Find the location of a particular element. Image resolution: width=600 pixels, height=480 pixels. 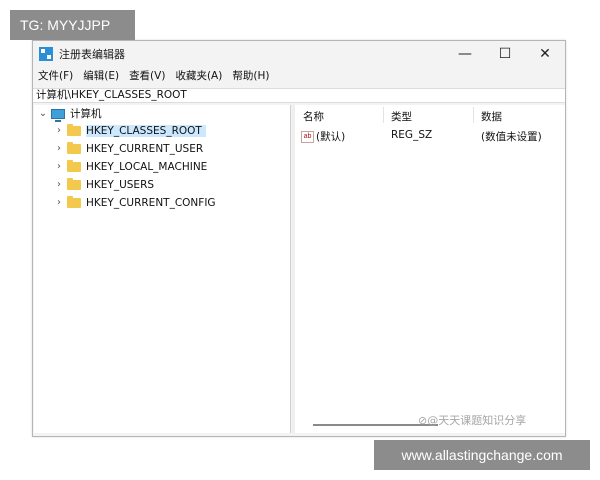

tree-item-label: HKEY_CURRENT_CONFIG is located at coordinates (151, 202).